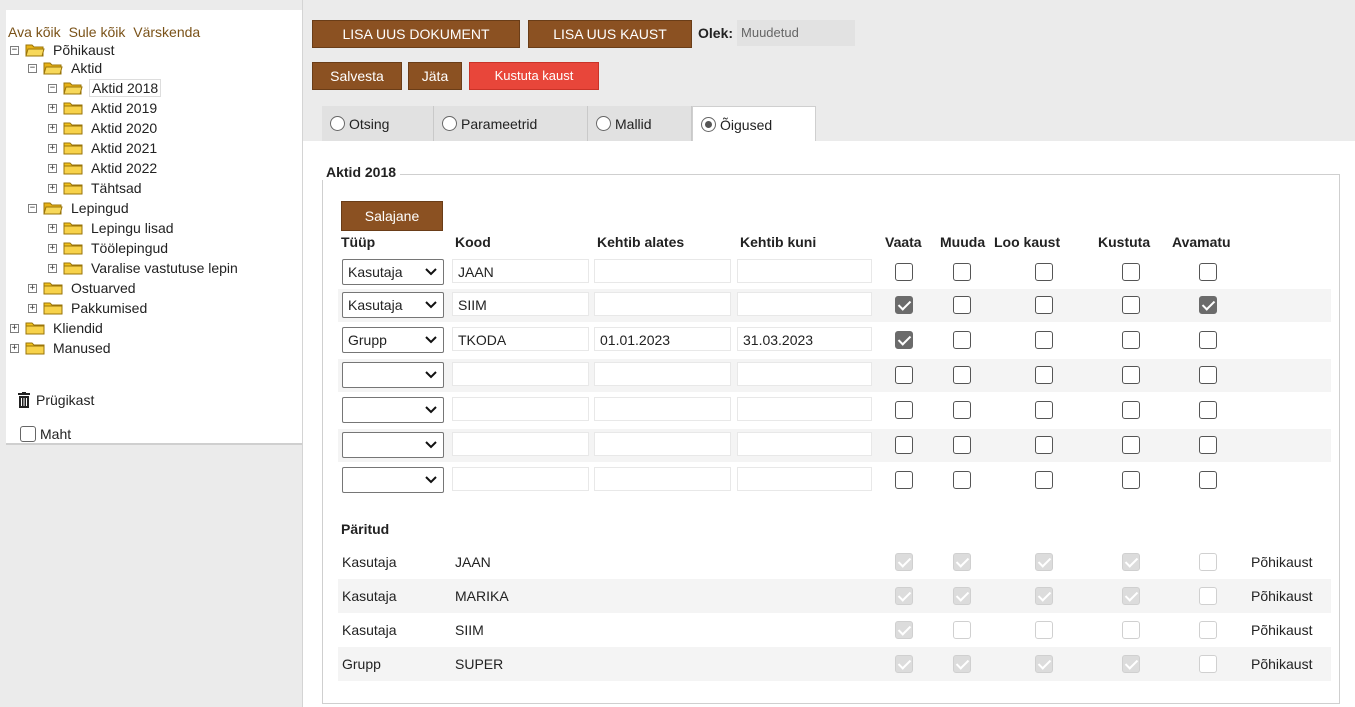  I want to click on tree-item: + Aktid 2019, so click(103, 108).